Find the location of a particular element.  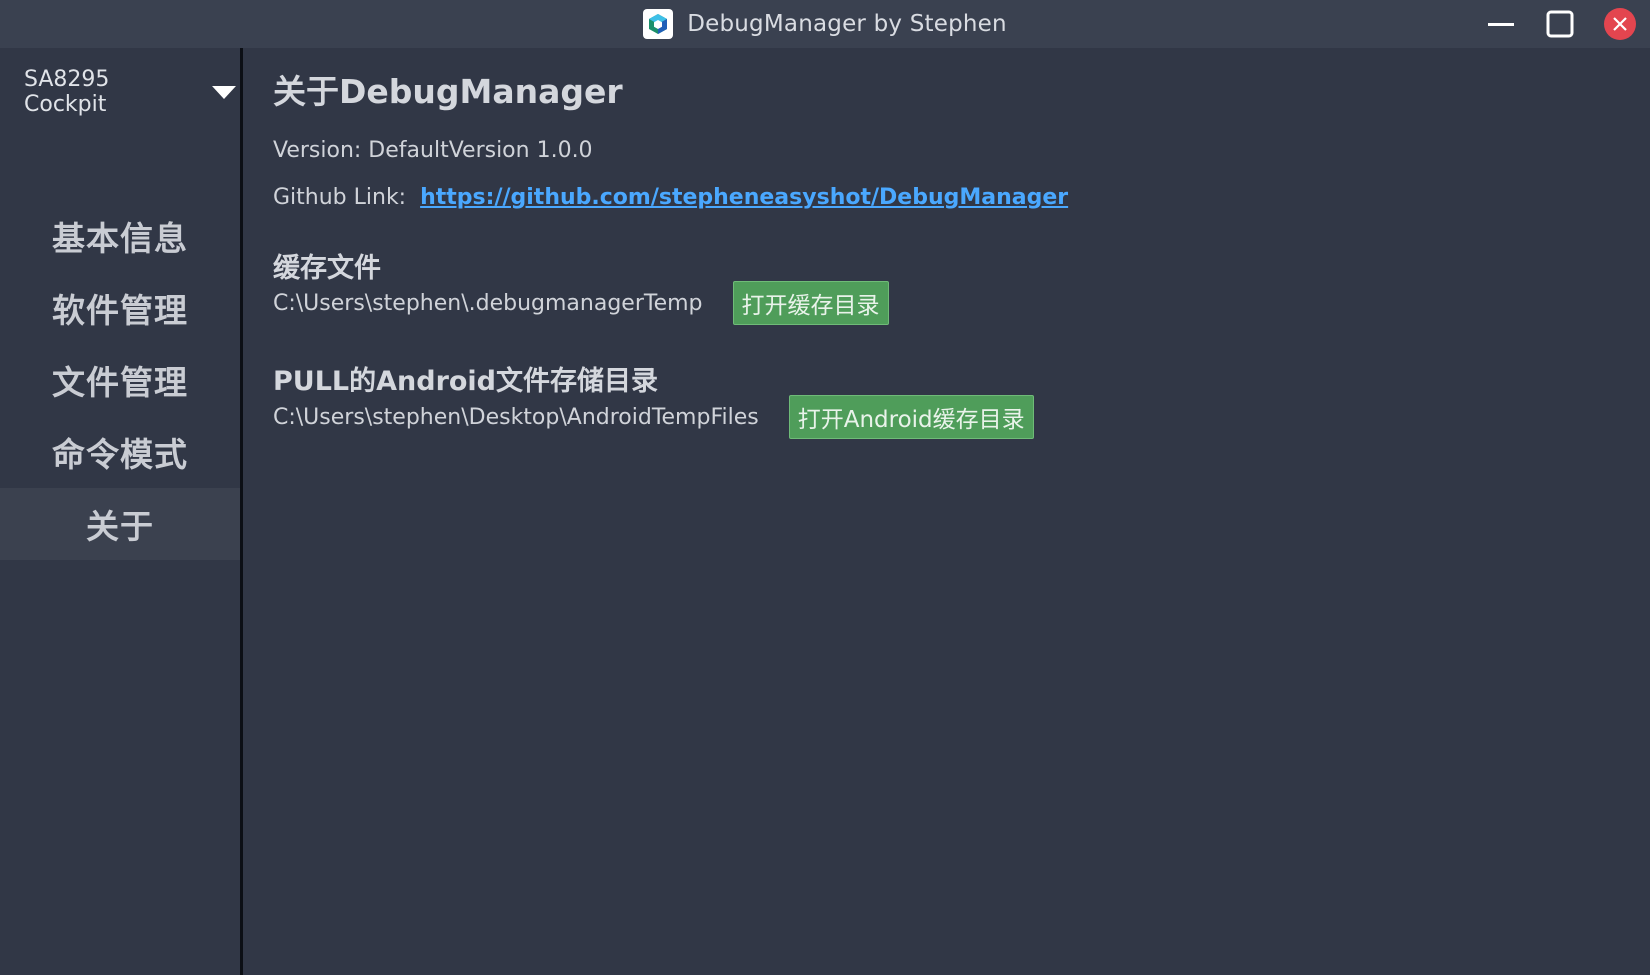

chevron-down-icon is located at coordinates (224, 92).